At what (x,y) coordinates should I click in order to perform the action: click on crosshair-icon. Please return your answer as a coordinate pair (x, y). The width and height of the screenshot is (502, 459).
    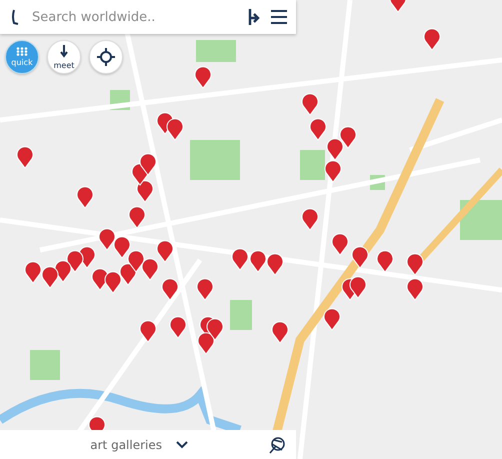
    Looking at the image, I should click on (106, 57).